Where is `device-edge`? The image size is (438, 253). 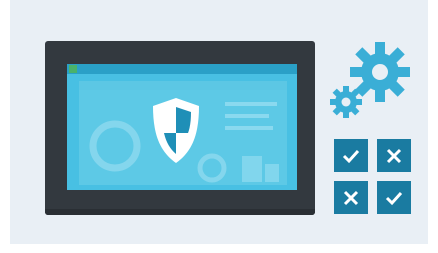 device-edge is located at coordinates (180, 212).